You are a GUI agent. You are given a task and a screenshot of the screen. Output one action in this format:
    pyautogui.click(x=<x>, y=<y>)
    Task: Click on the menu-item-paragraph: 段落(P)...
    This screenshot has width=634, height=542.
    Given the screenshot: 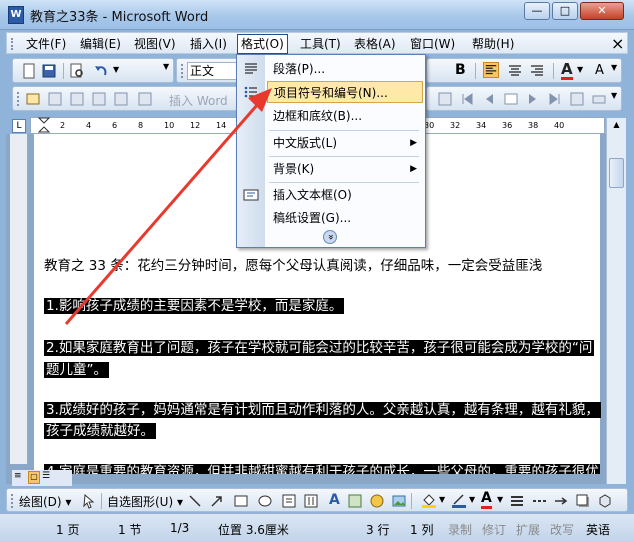 What is the action you would take?
    pyautogui.click(x=345, y=69)
    